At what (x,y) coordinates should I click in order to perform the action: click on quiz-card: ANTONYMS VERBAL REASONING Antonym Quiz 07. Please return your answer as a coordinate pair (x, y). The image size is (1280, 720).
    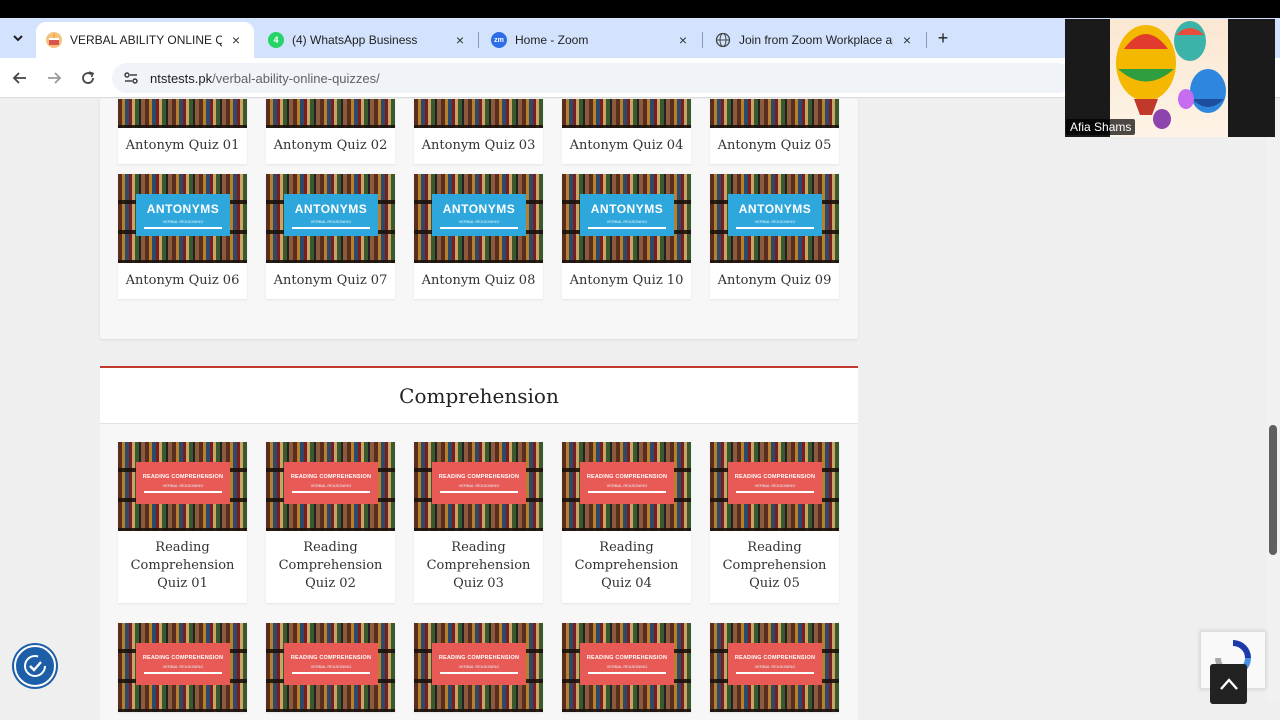
    Looking at the image, I should click on (330, 236).